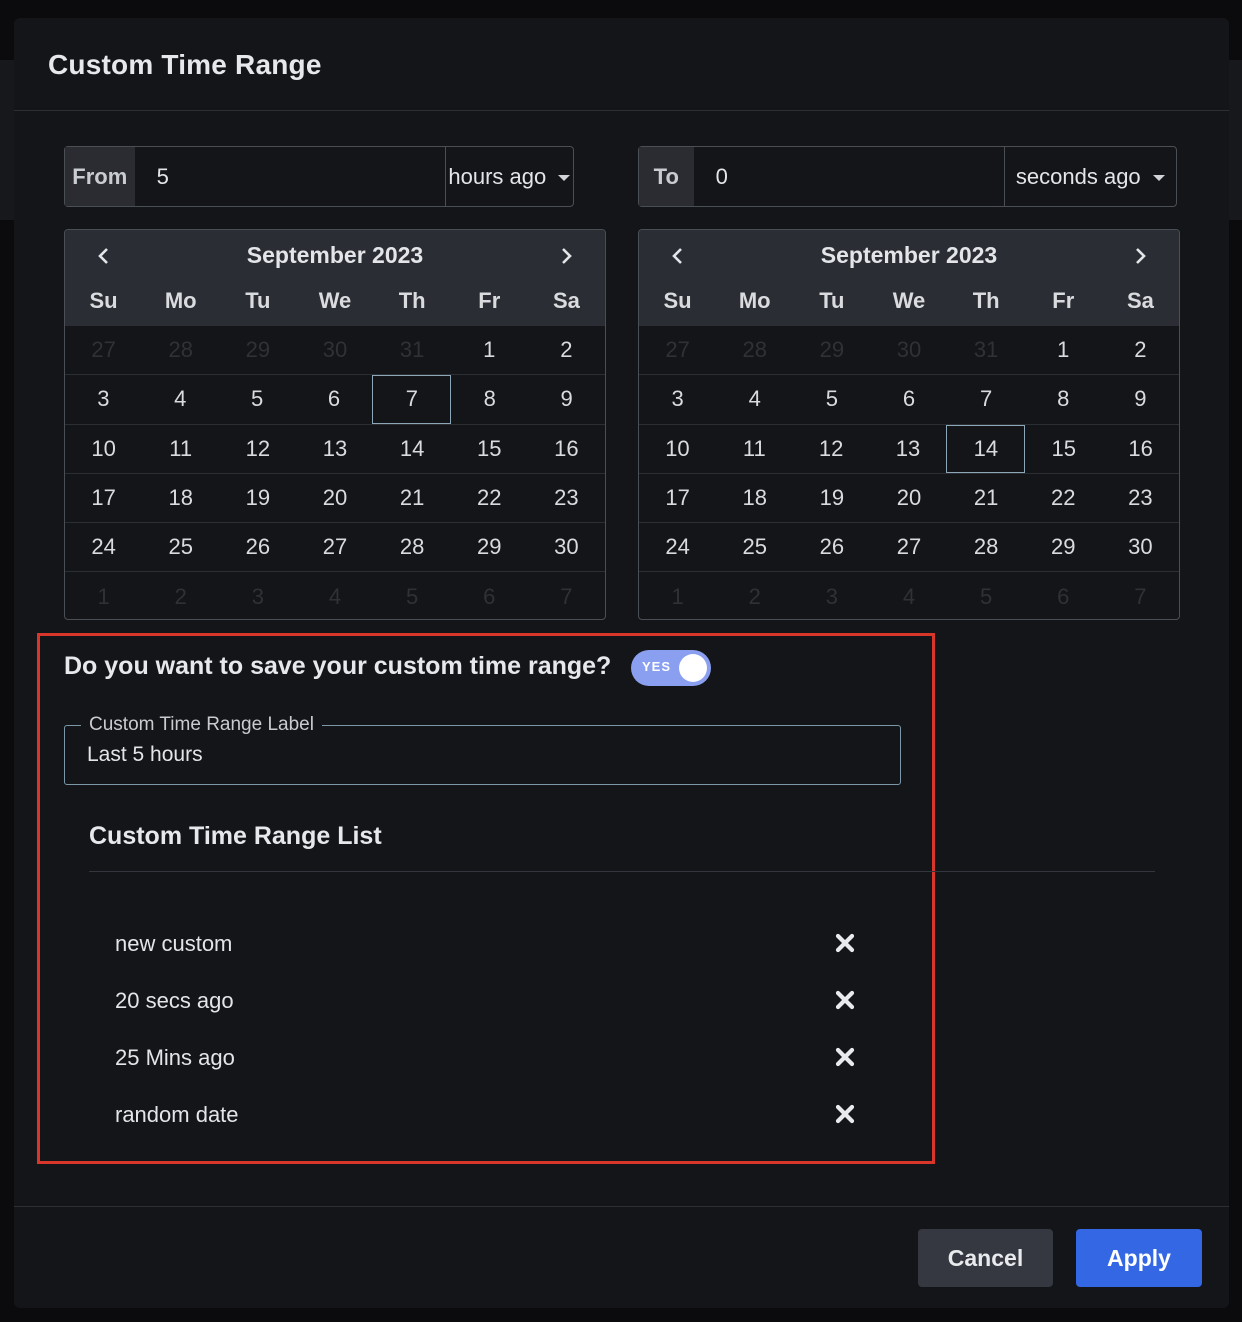 The height and width of the screenshot is (1322, 1242). I want to click on saved-range-item: new custom, so click(495, 951).